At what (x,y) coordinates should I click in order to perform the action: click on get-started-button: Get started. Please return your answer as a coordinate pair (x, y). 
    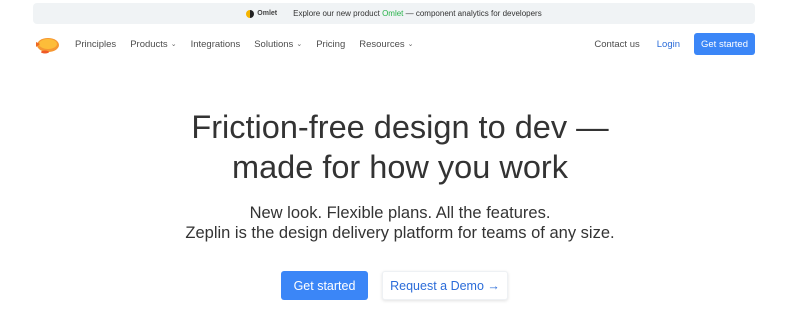
    Looking at the image, I should click on (324, 285).